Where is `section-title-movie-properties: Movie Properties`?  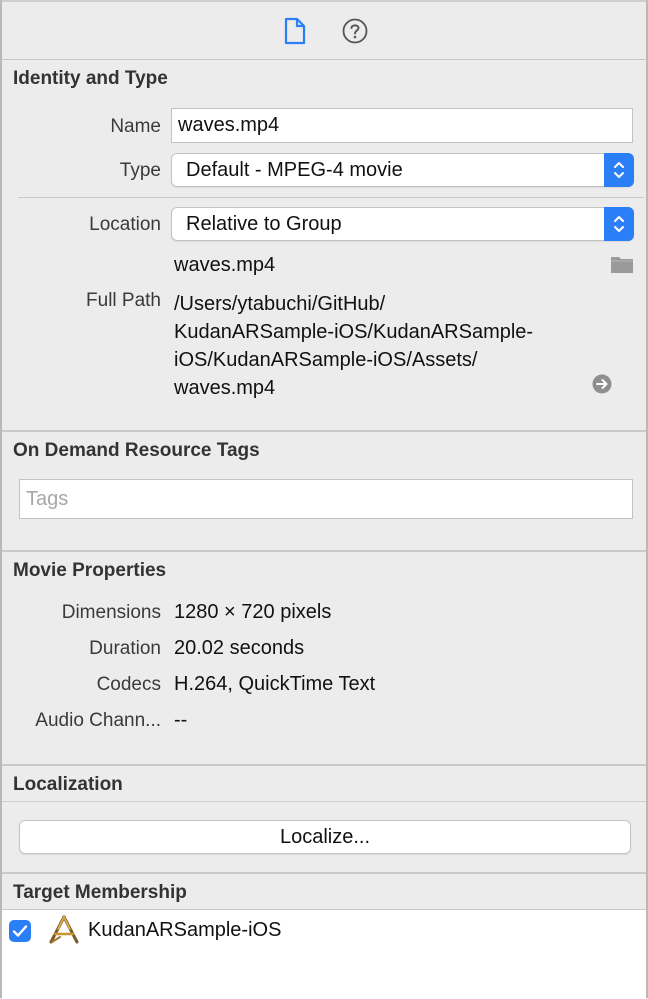
section-title-movie-properties: Movie Properties is located at coordinates (90, 570).